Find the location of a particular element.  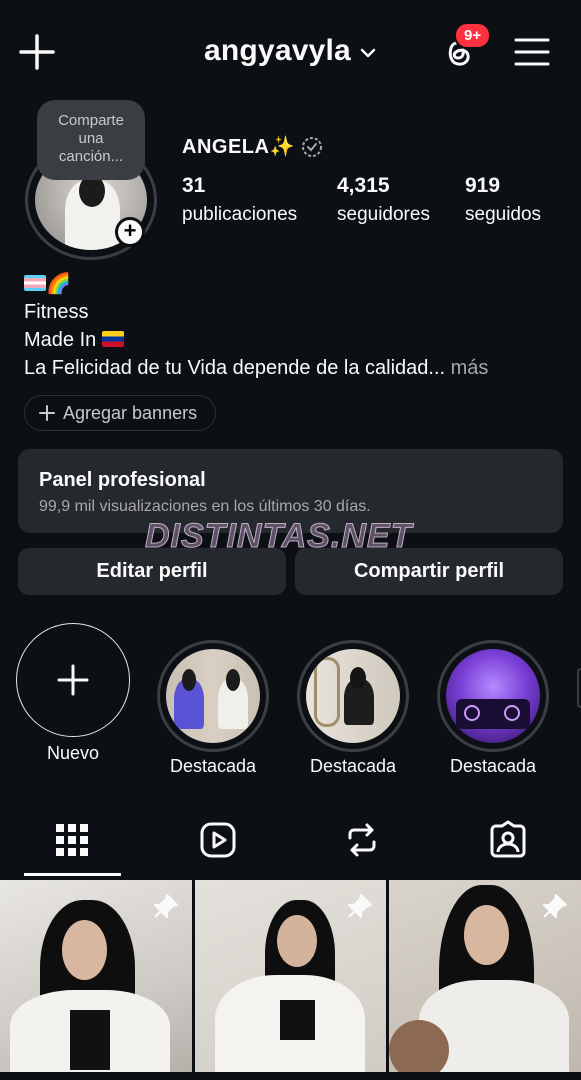

transgender-flag-icon is located at coordinates (35, 283).